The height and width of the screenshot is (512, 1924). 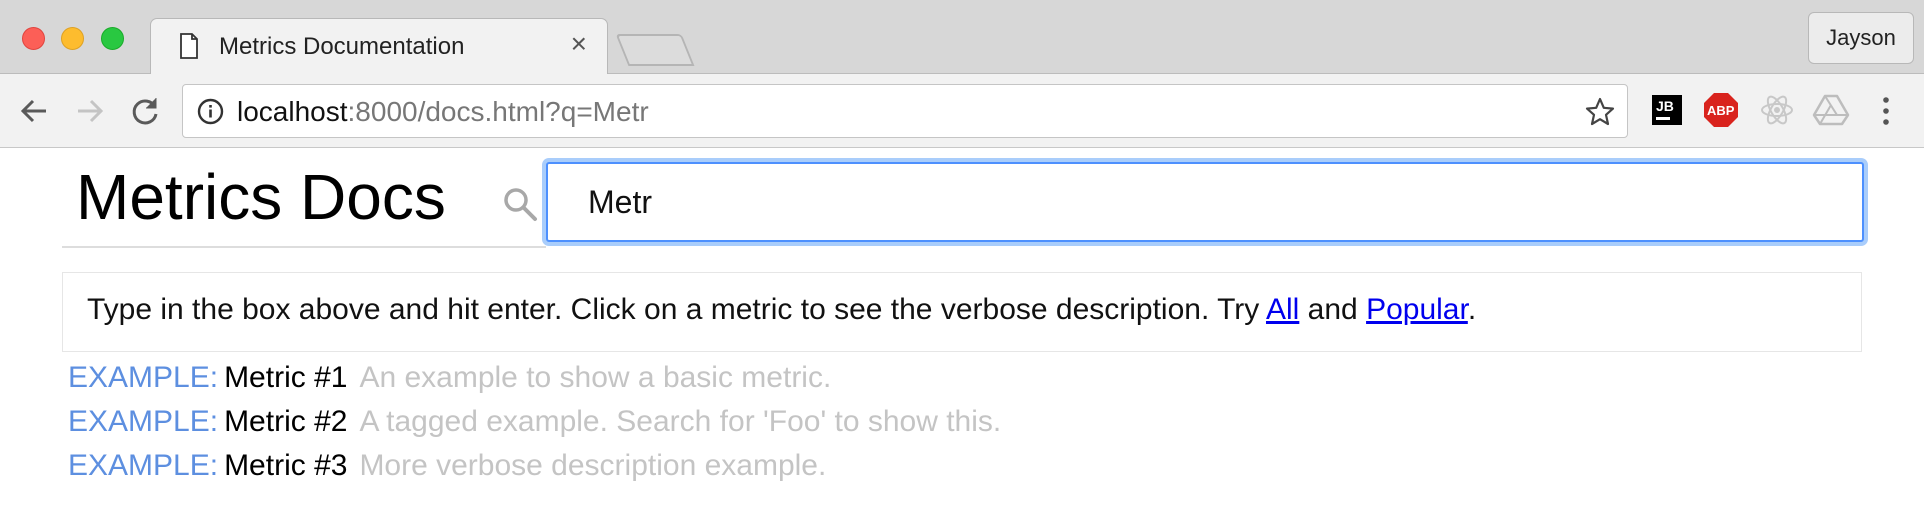 What do you see at coordinates (655, 50) in the screenshot?
I see `new-tab-button` at bounding box center [655, 50].